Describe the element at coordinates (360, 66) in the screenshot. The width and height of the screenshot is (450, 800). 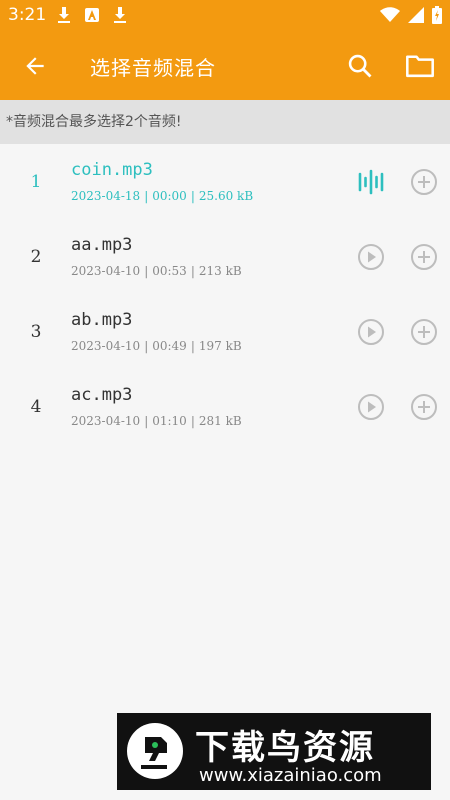
I see `search-icon` at that location.